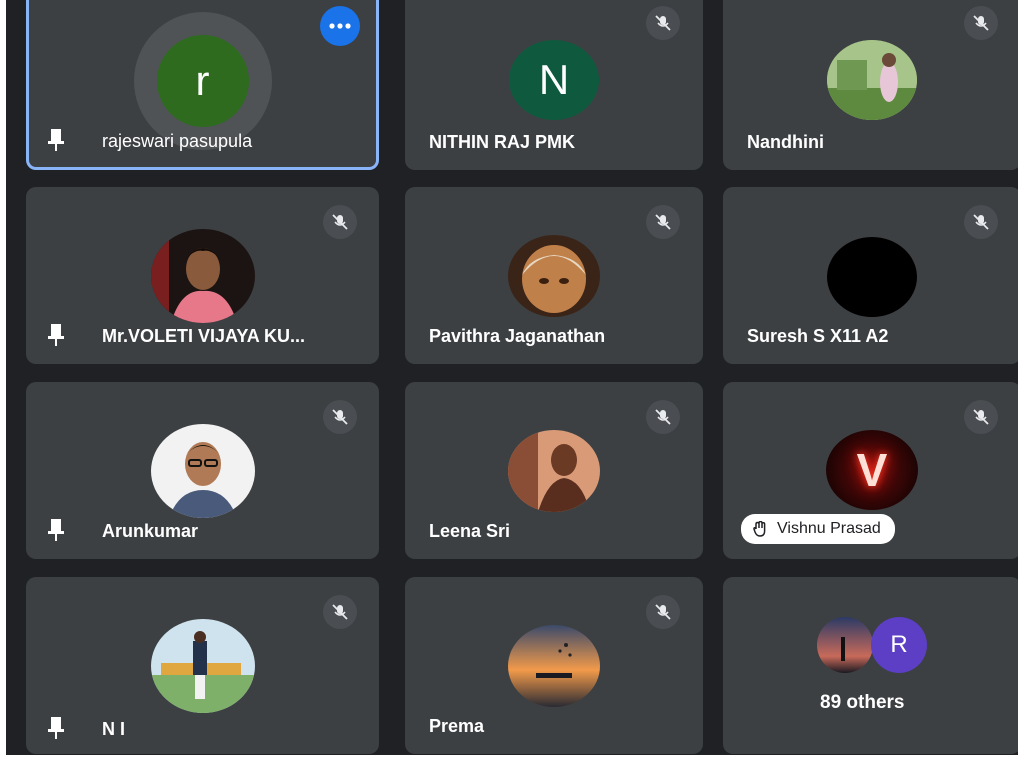  What do you see at coordinates (470, 531) in the screenshot?
I see `participant-name: Leena Sri` at bounding box center [470, 531].